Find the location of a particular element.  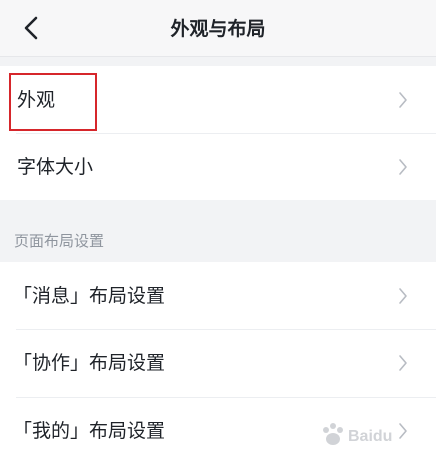

watermark-text: Baidu is located at coordinates (370, 436).